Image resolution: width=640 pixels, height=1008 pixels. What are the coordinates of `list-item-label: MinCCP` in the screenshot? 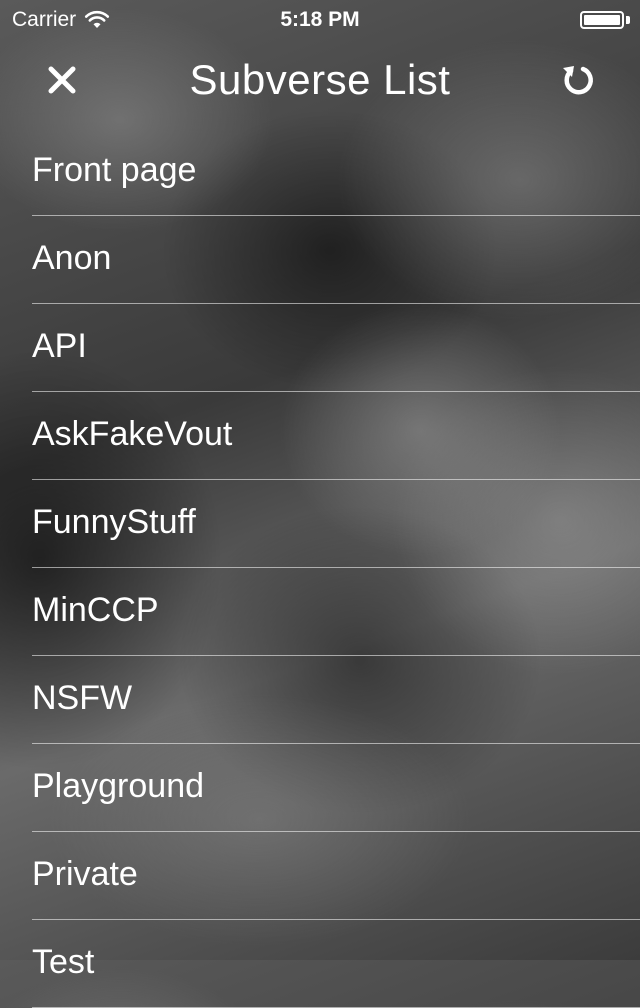 It's located at (95, 610).